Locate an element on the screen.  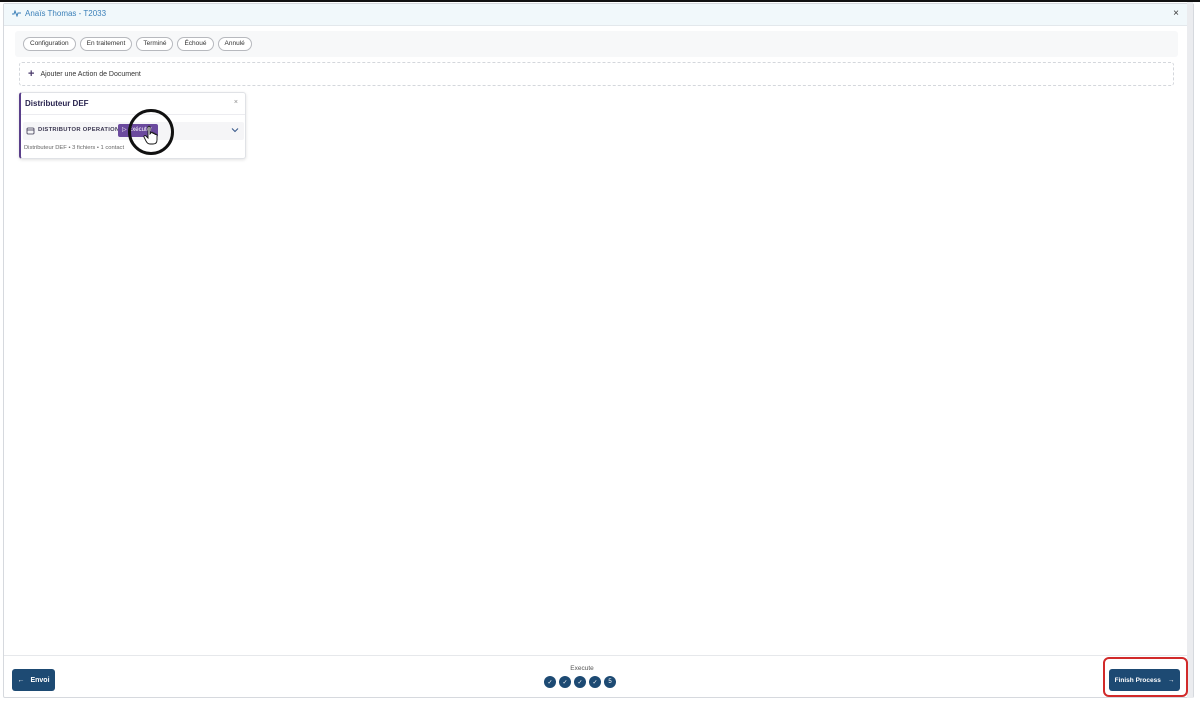
step-2-check-icon: ✓ is located at coordinates (565, 682).